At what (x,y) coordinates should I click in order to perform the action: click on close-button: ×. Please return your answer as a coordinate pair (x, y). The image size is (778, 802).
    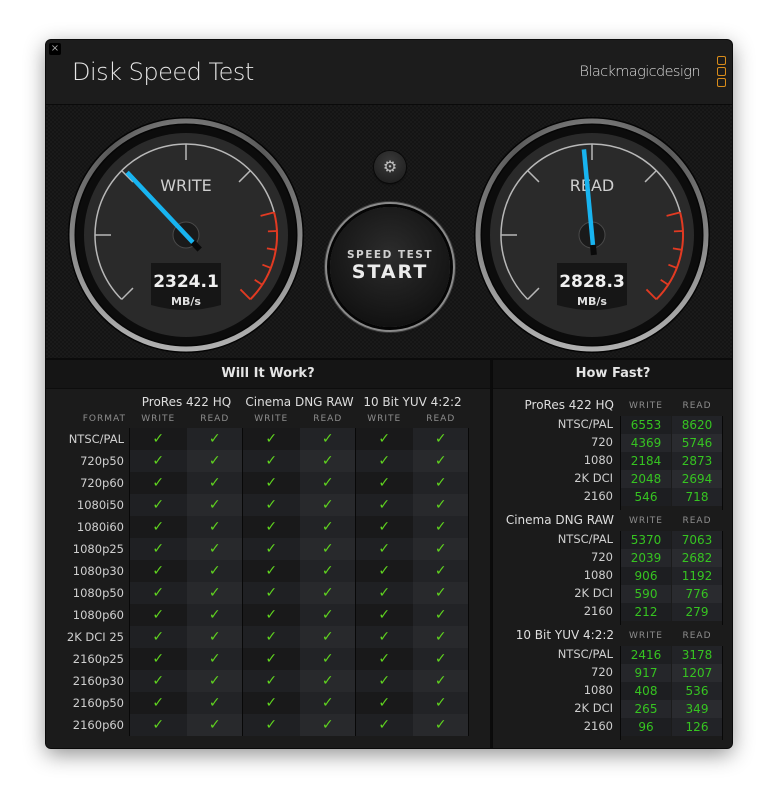
    Looking at the image, I should click on (55, 49).